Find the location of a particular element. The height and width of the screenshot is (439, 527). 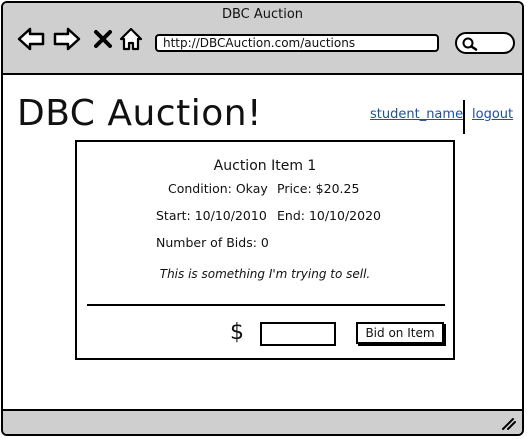

window-title: DBC Auction is located at coordinates (262, 14).